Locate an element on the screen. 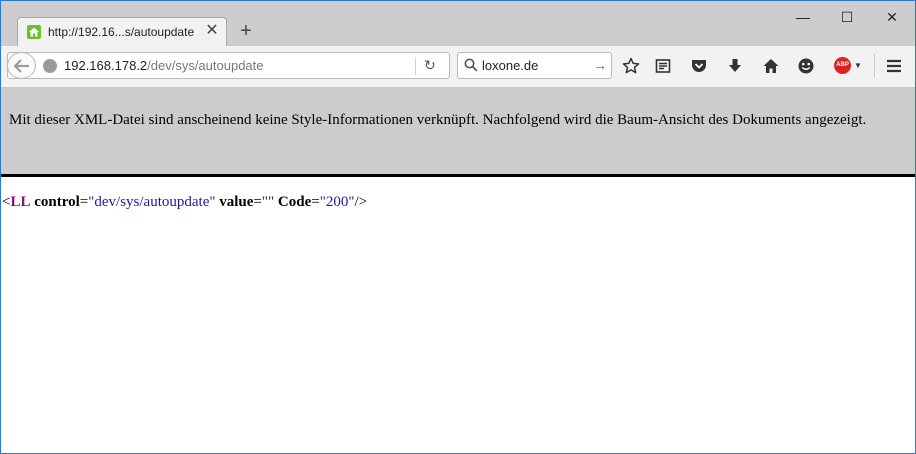 The height and width of the screenshot is (454, 916). close-window-button: ✕ is located at coordinates (892, 17).